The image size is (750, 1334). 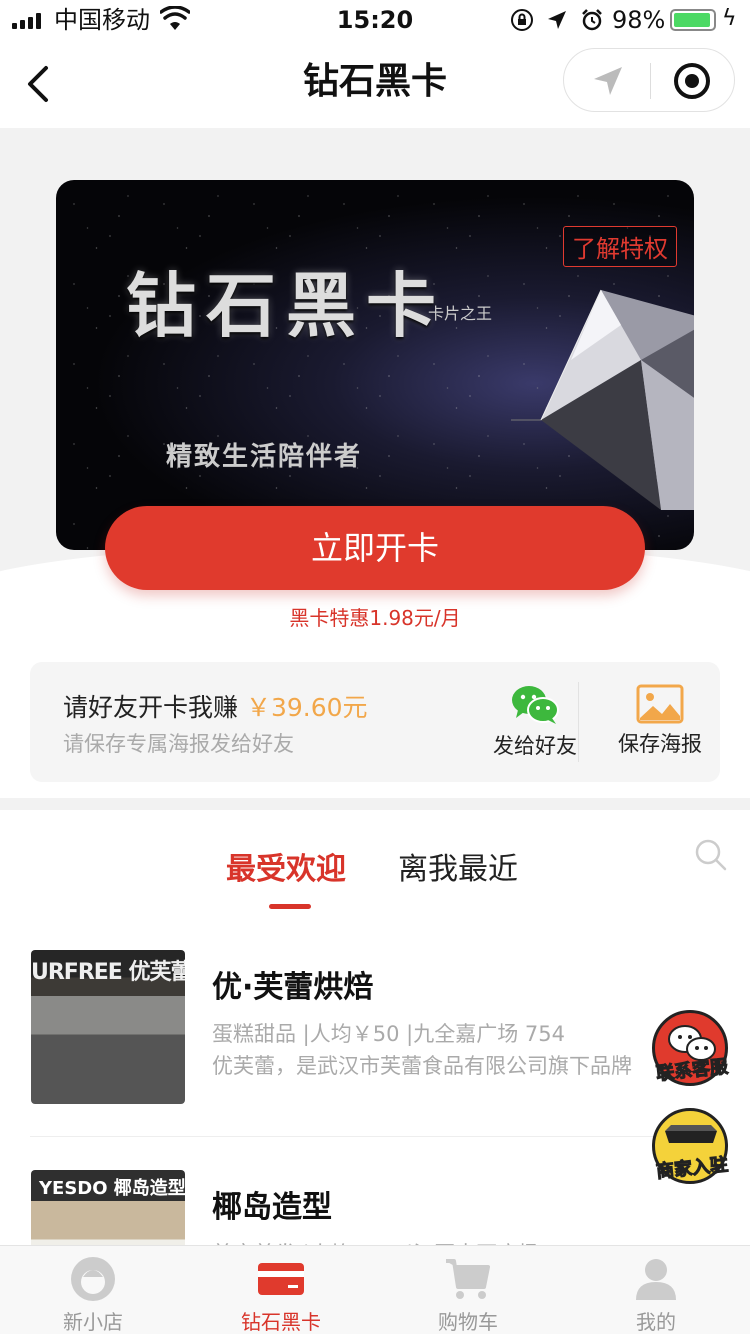 What do you see at coordinates (535, 705) in the screenshot?
I see `wechat-icon` at bounding box center [535, 705].